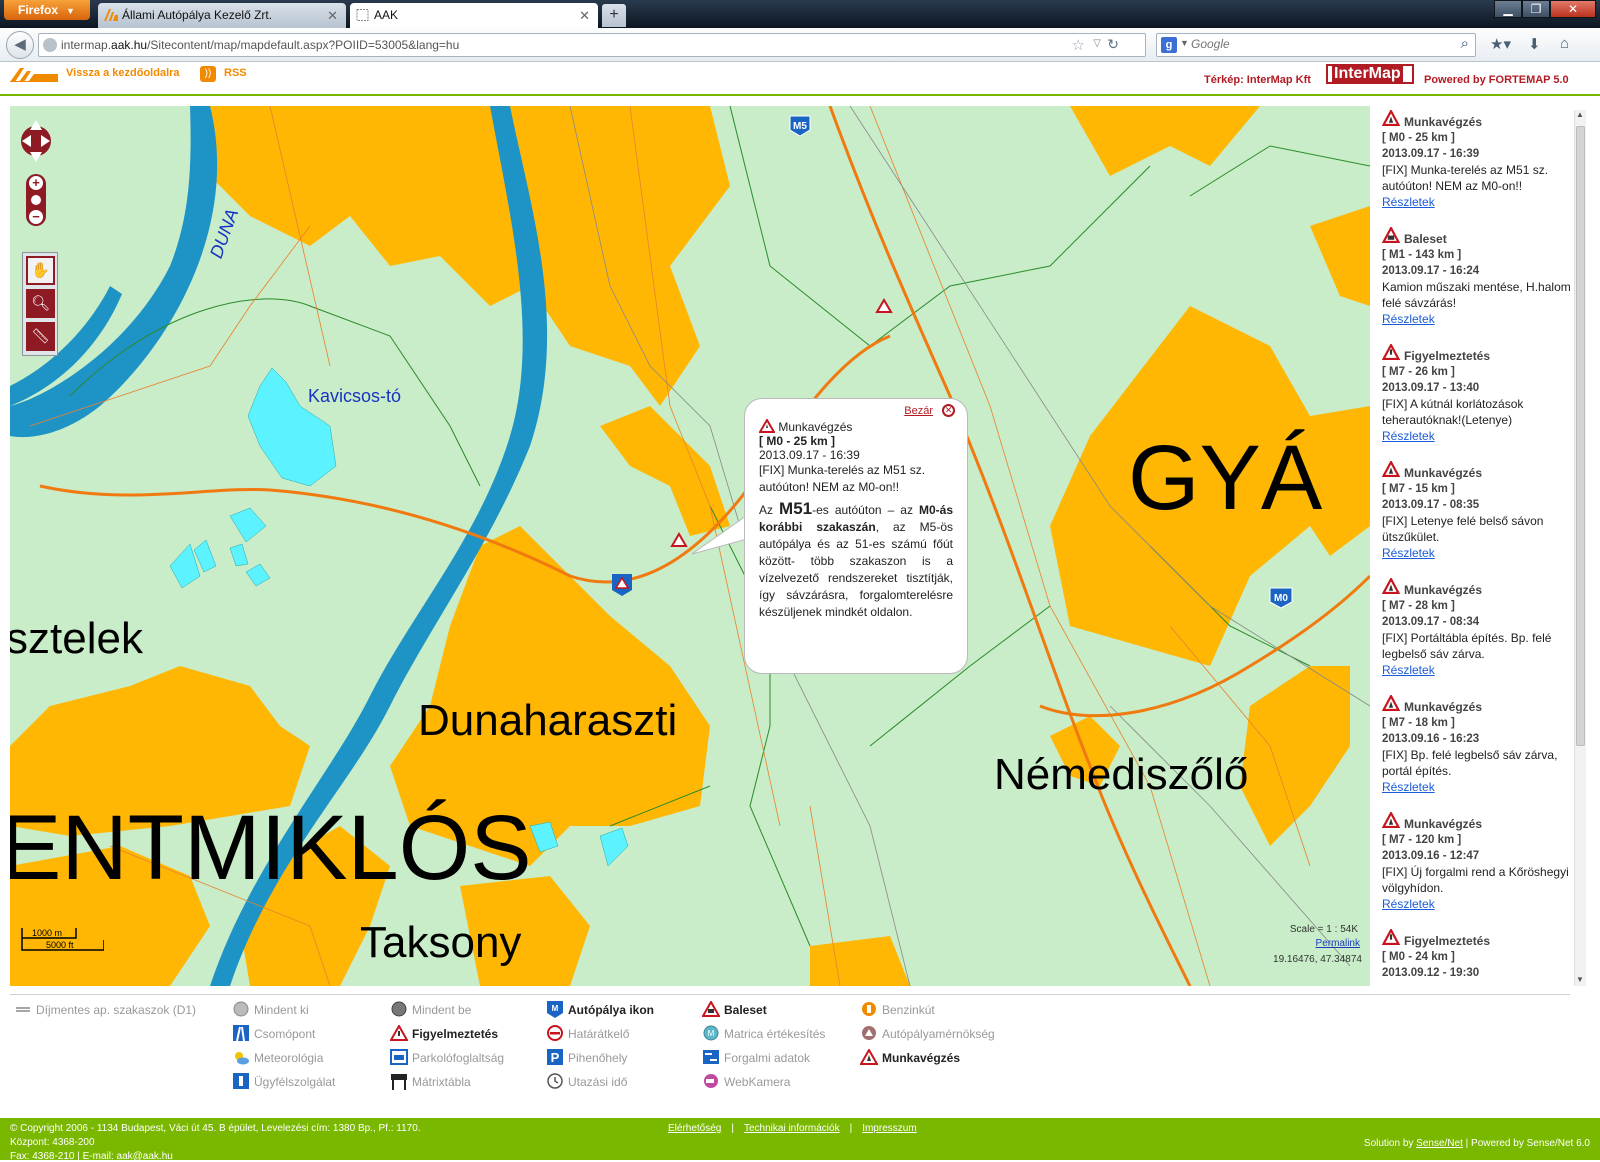 This screenshot has width=1600, height=1162. I want to click on reload-icon: ↻, so click(1113, 44).